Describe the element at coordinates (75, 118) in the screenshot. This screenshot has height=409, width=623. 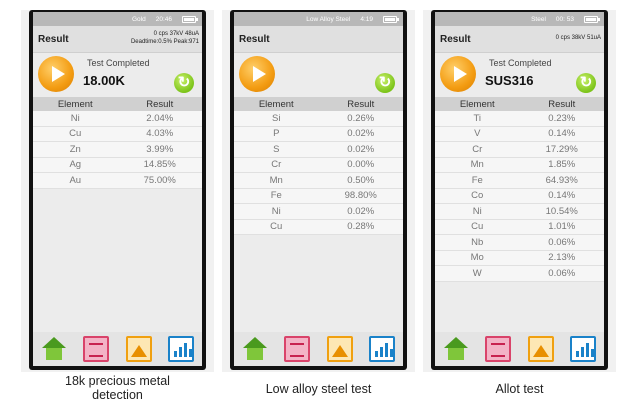
I see `element-symbol: Ni` at that location.